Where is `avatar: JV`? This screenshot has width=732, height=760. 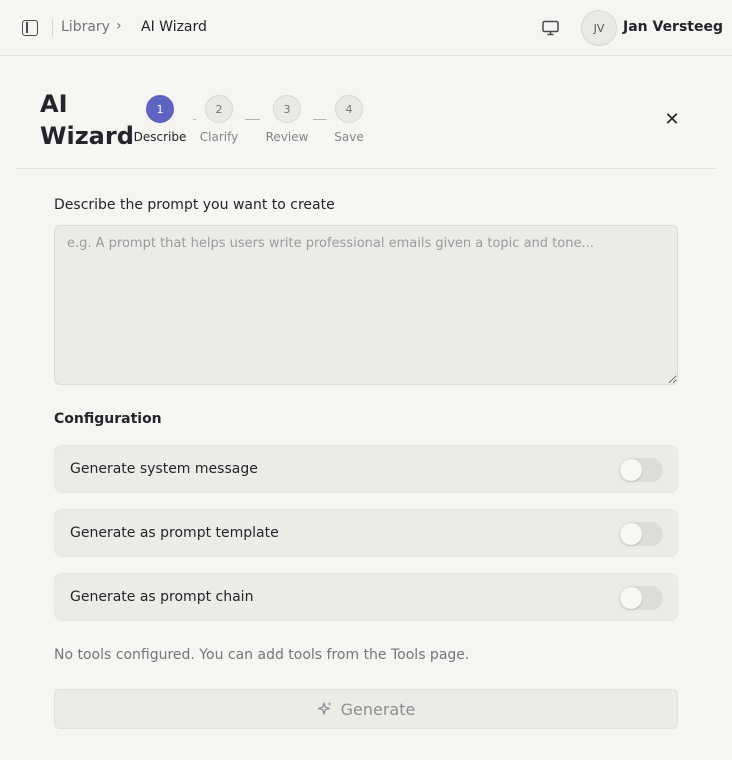 avatar: JV is located at coordinates (599, 28).